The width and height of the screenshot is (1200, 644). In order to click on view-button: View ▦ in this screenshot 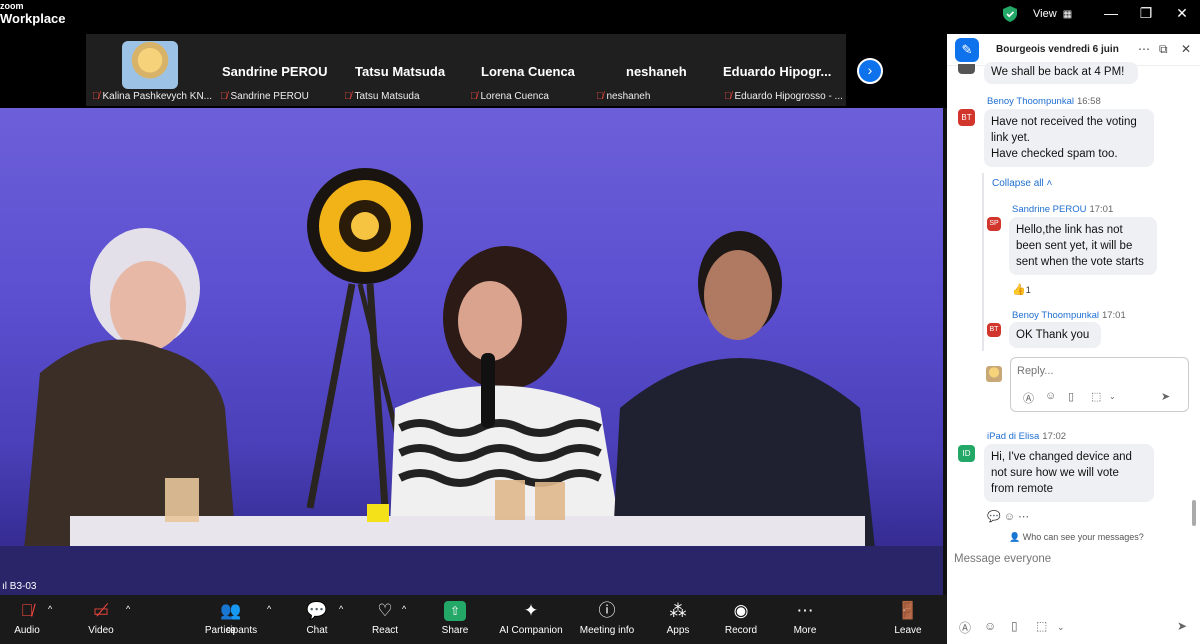, I will do `click(1052, 14)`.